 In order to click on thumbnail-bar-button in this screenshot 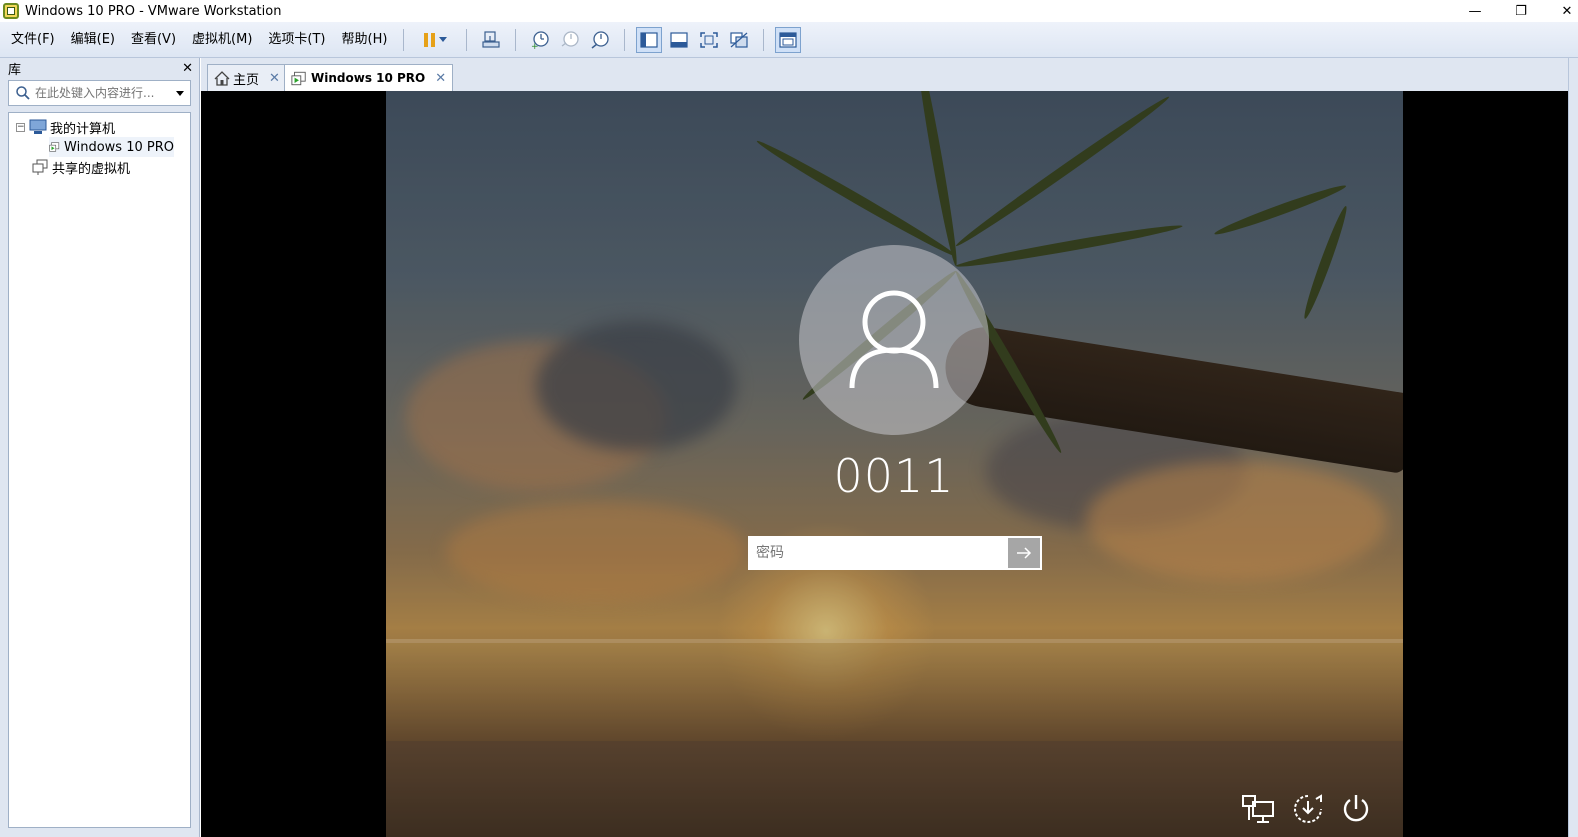, I will do `click(679, 40)`.